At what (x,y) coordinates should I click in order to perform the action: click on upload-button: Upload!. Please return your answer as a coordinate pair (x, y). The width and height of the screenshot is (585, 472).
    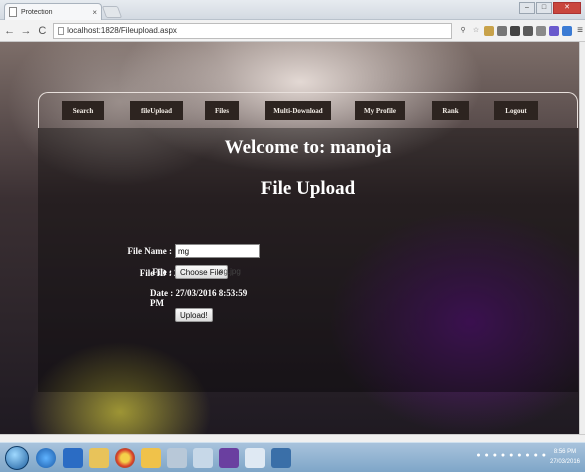
    Looking at the image, I should click on (194, 315).